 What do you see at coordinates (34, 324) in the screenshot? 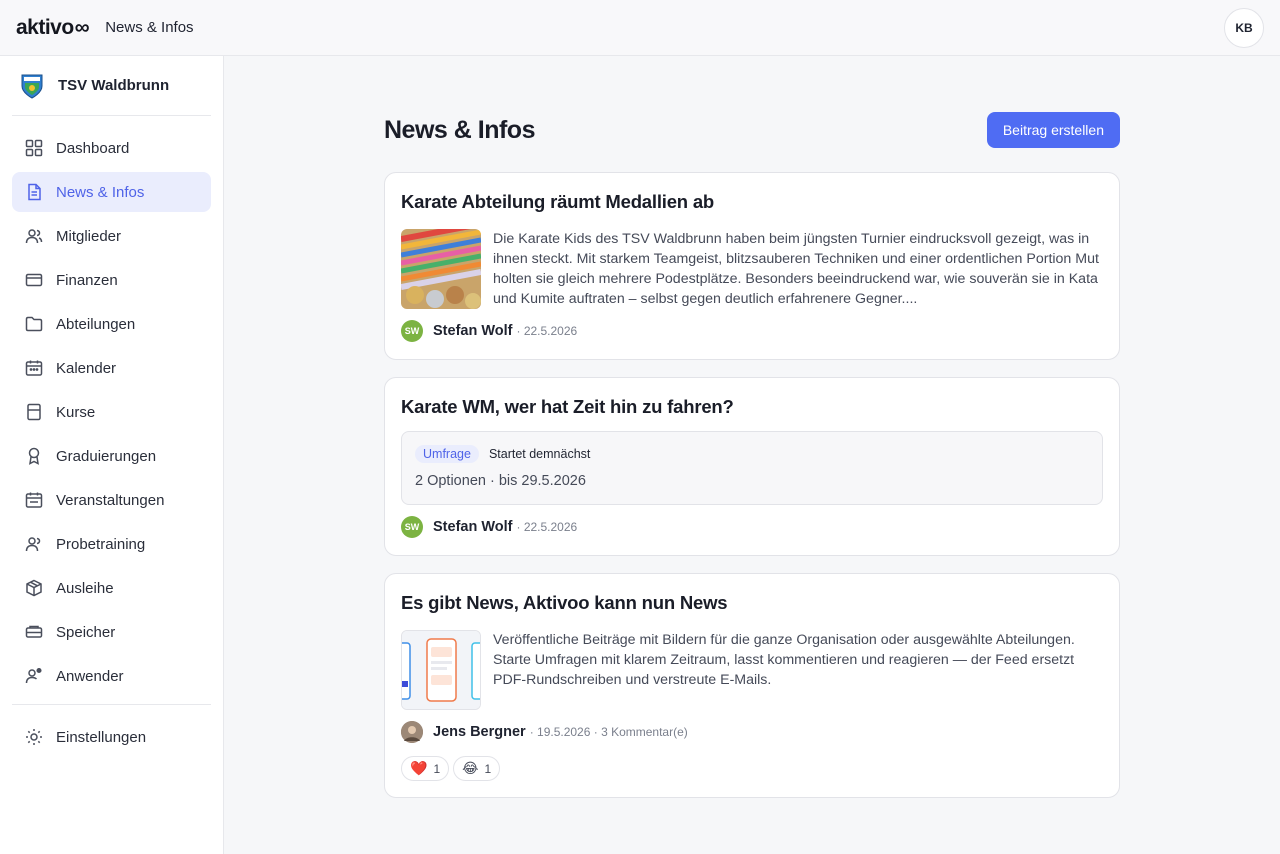
I see `folder-icon` at bounding box center [34, 324].